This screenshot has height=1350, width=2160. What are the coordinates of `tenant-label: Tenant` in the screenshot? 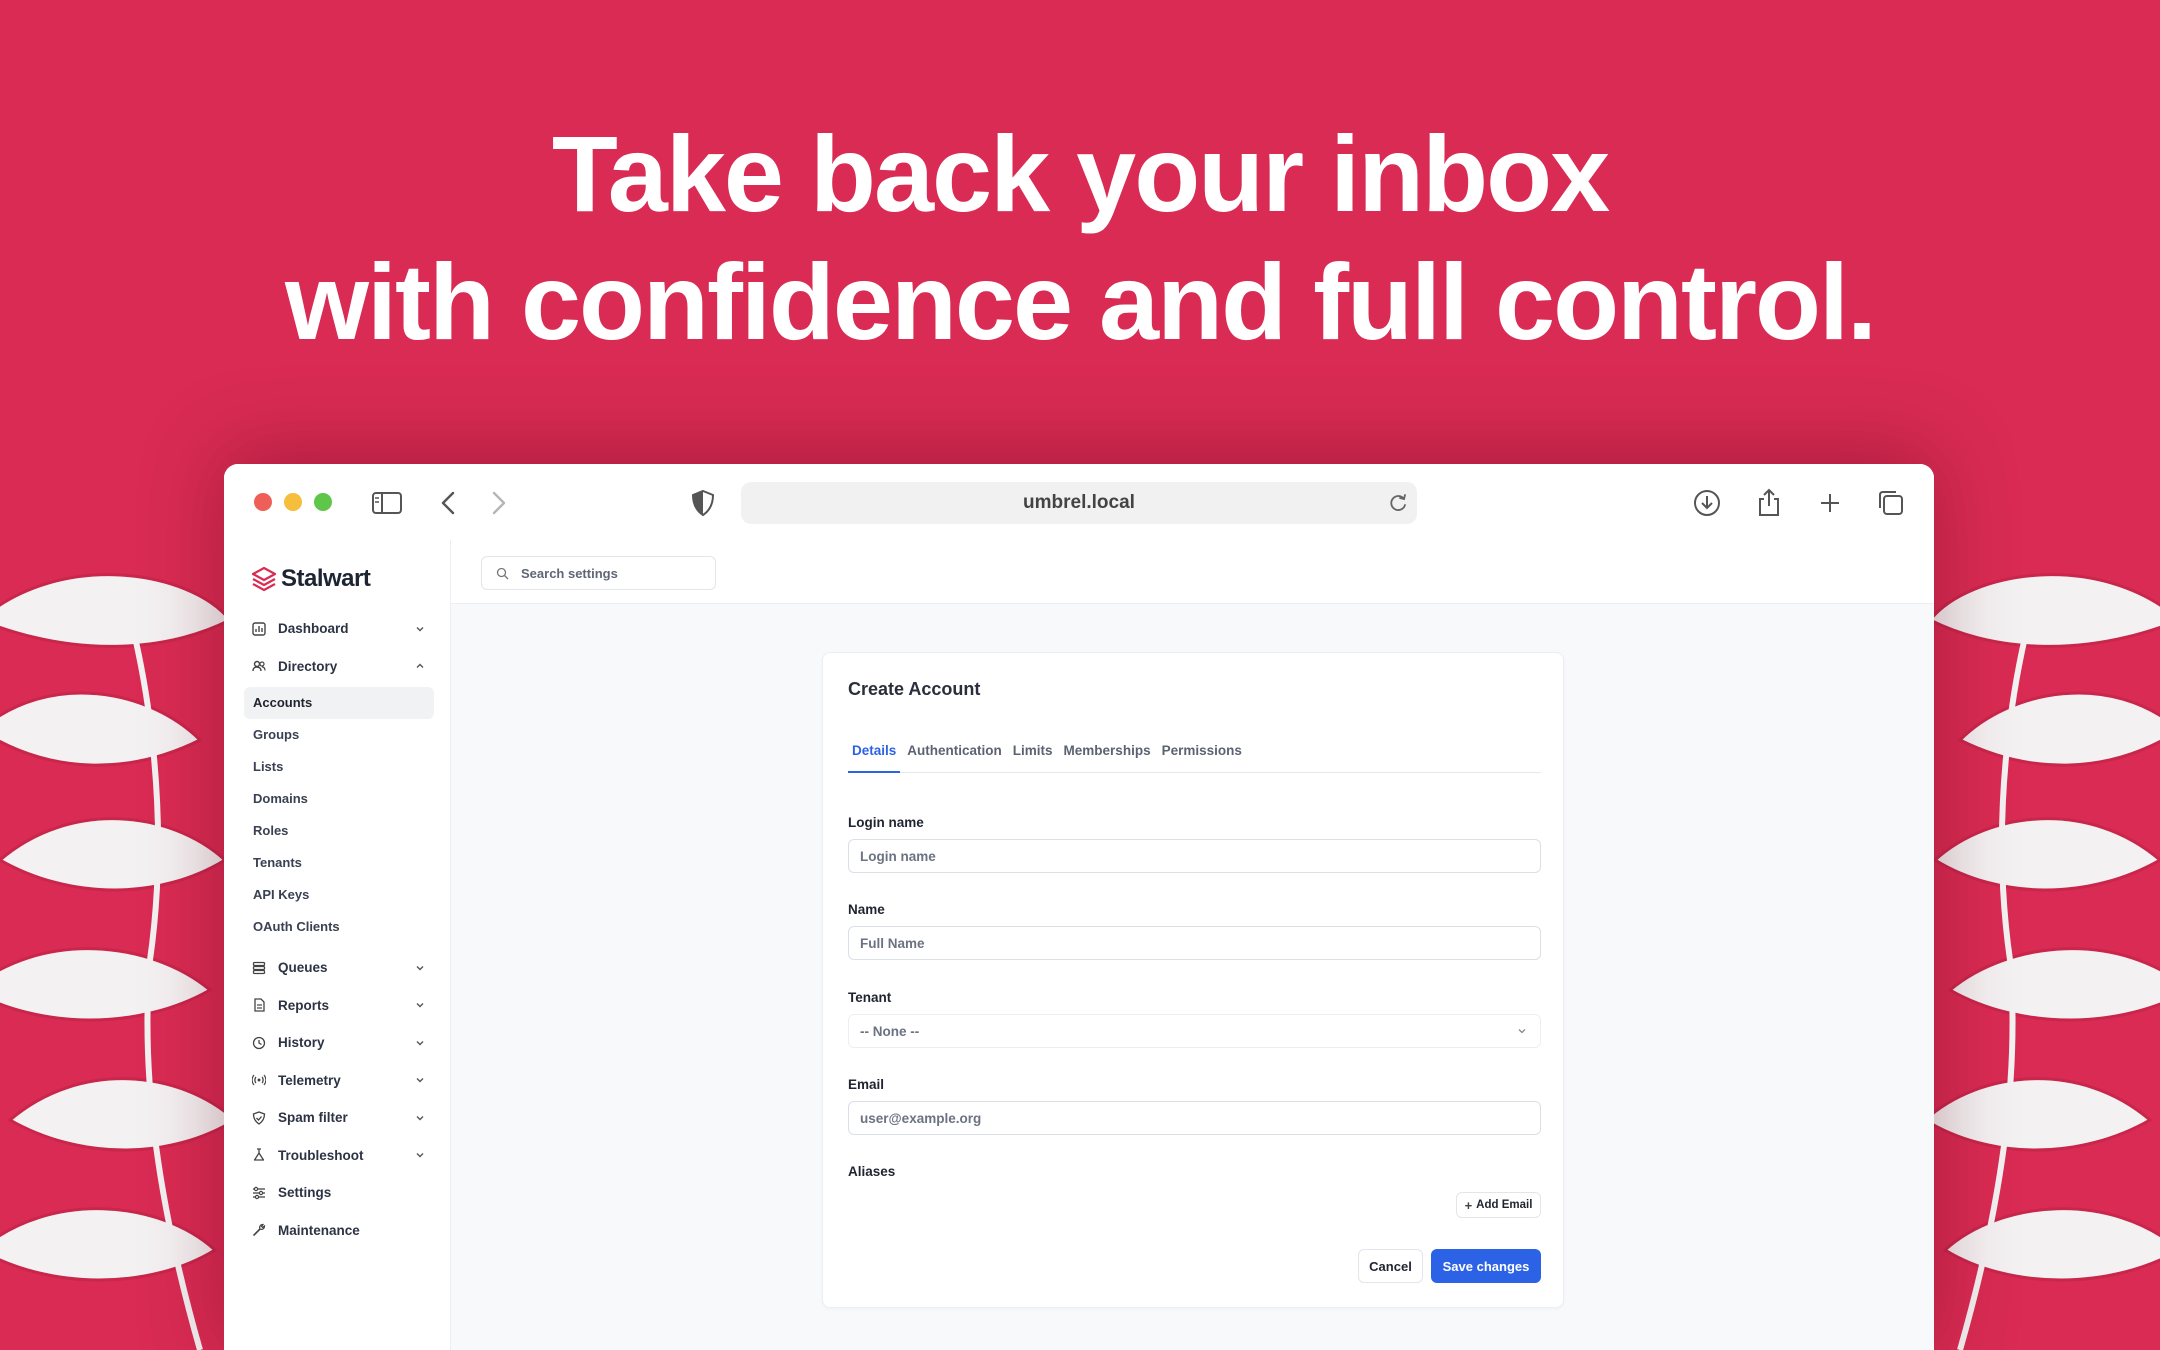 It's located at (870, 997).